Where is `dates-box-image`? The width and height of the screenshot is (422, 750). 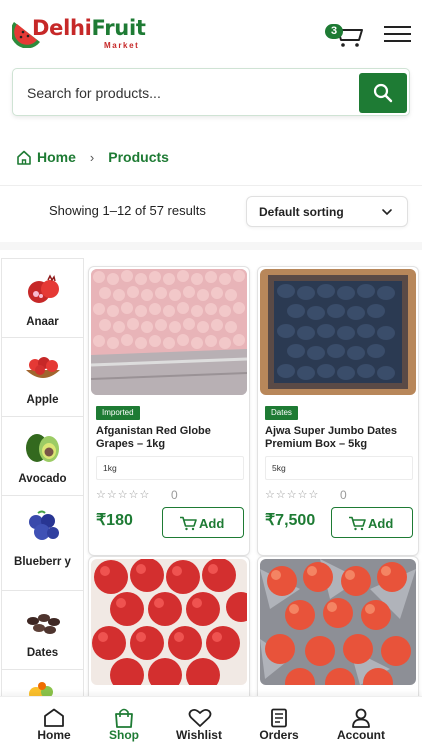 dates-box-image is located at coordinates (338, 332).